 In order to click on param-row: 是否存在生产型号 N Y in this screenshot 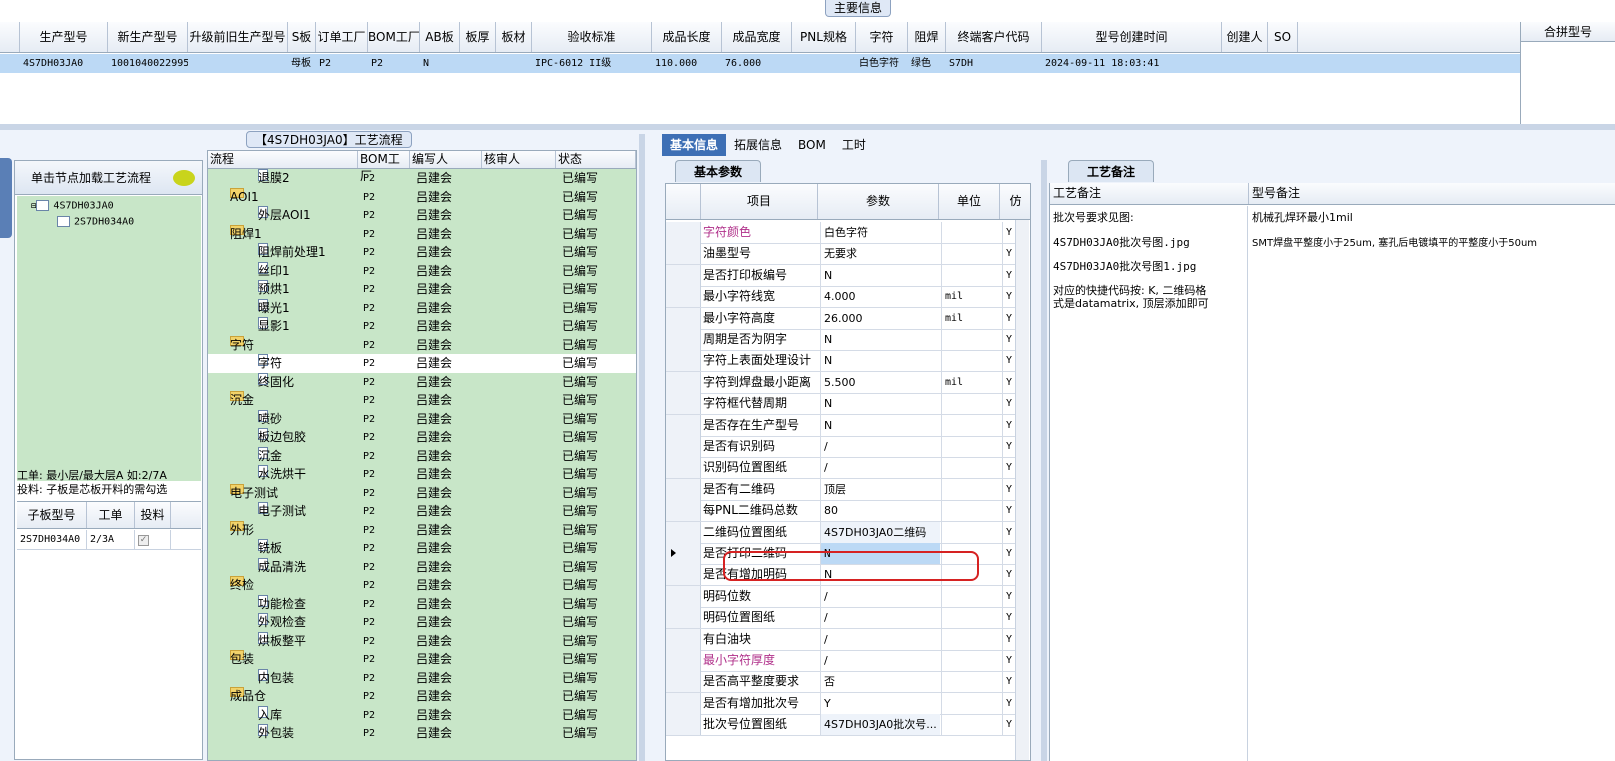, I will do `click(841, 425)`.